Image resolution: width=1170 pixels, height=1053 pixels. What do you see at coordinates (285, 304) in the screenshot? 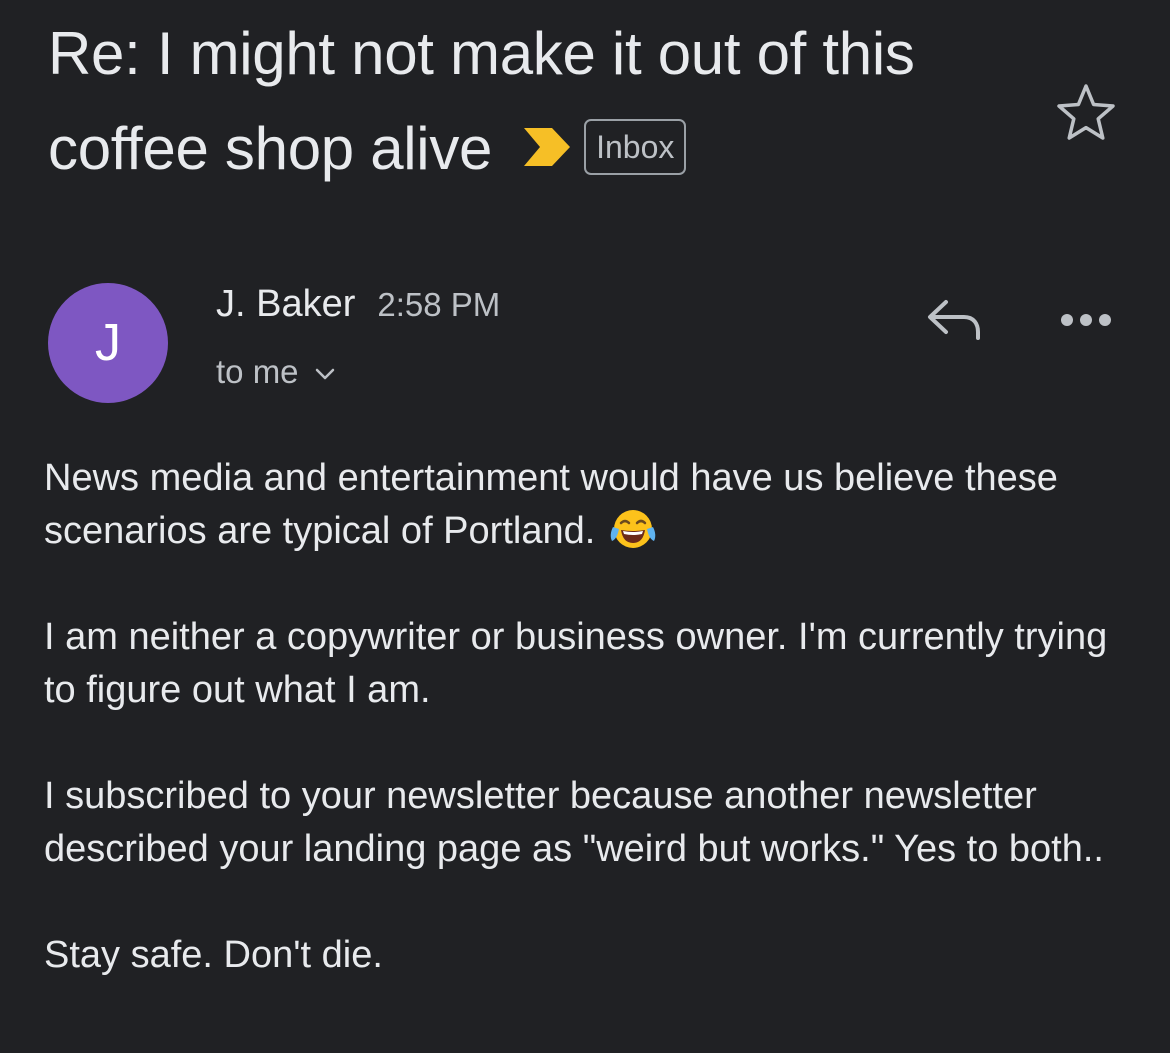
I see `sender-name: J. Baker` at bounding box center [285, 304].